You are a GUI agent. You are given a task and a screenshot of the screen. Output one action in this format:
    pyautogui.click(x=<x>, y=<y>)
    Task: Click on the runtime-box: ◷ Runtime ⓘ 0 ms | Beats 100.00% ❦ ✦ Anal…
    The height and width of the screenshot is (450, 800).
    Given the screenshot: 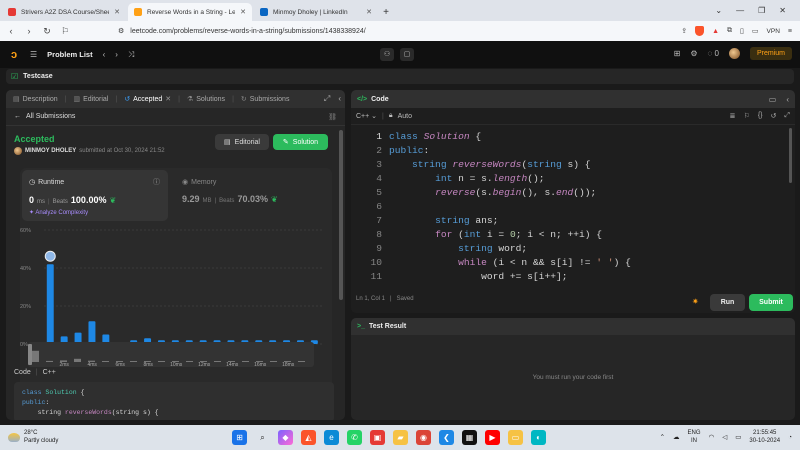 What is the action you would take?
    pyautogui.click(x=95, y=195)
    